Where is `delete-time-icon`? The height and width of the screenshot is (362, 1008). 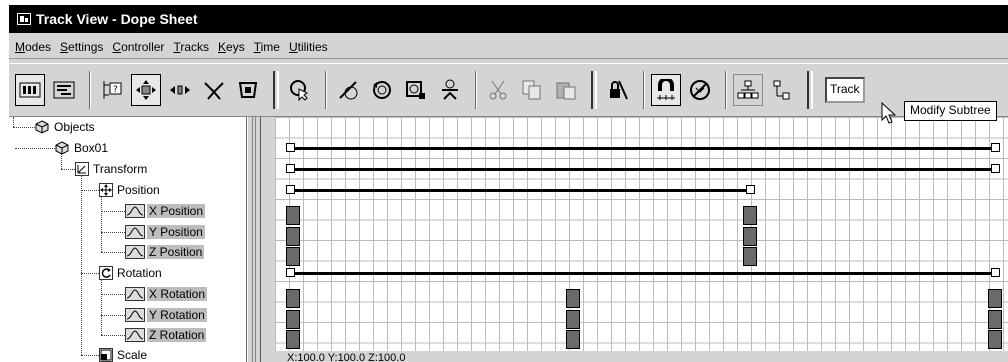 delete-time-icon is located at coordinates (348, 90).